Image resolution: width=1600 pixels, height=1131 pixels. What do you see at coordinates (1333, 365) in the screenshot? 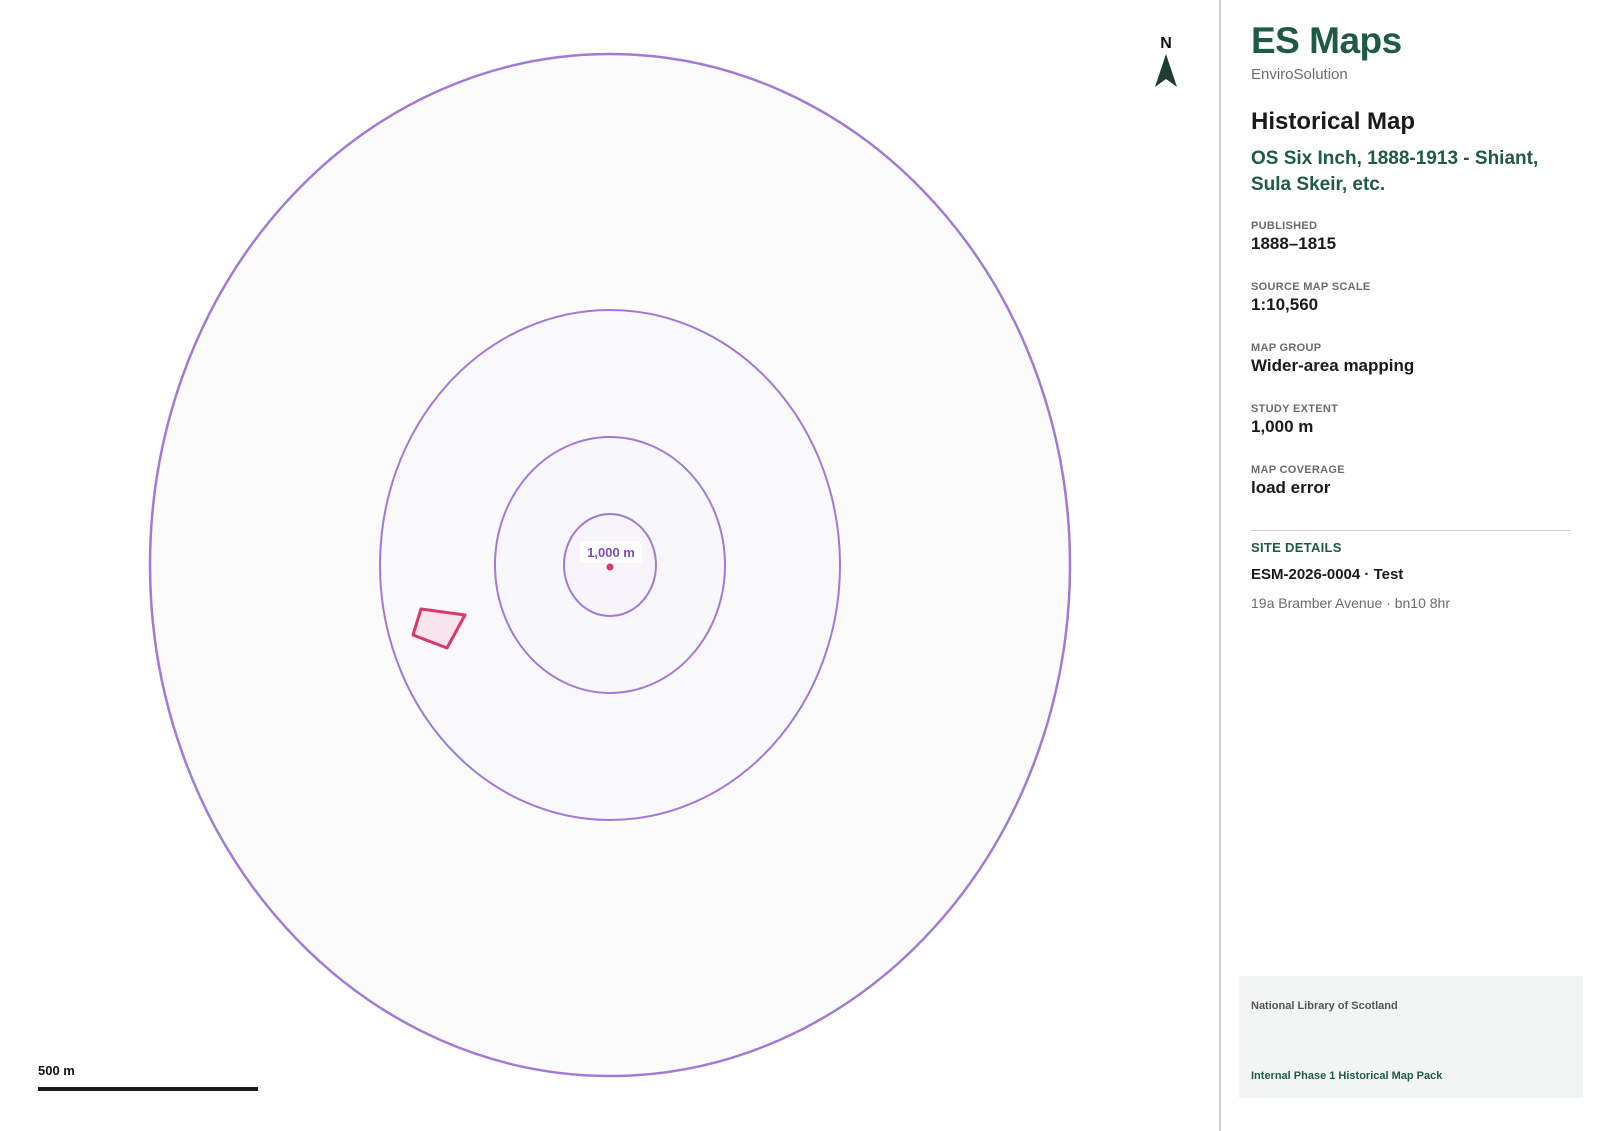
I see `field-value: Wider-area mapping` at bounding box center [1333, 365].